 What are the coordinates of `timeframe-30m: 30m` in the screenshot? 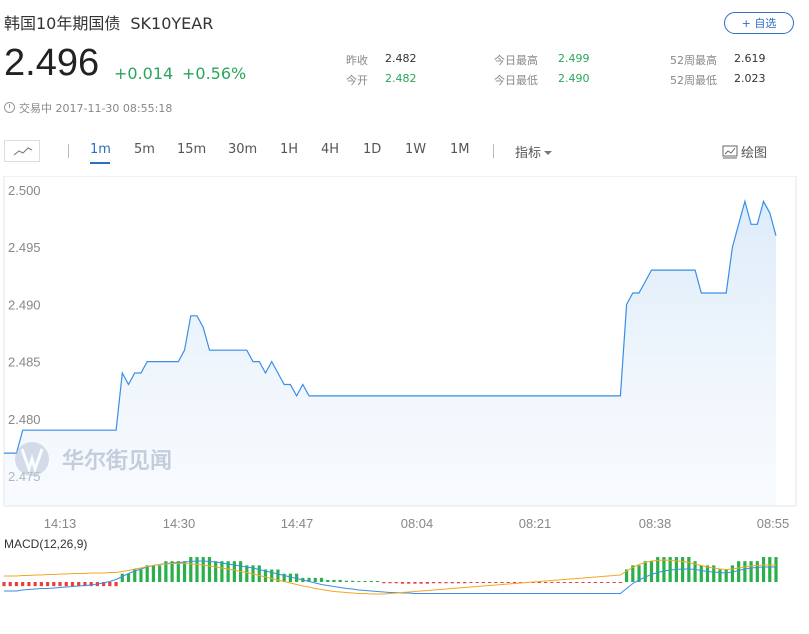 It's located at (242, 149).